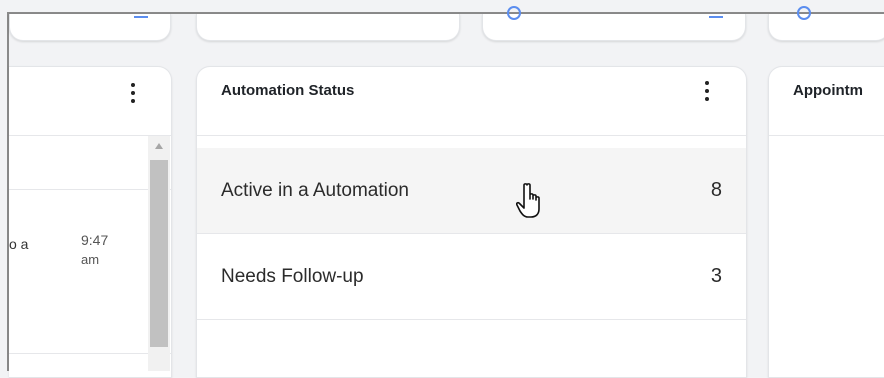 The image size is (884, 378). Describe the element at coordinates (471, 190) in the screenshot. I see `status-row-active: Active in a Automation 8` at that location.